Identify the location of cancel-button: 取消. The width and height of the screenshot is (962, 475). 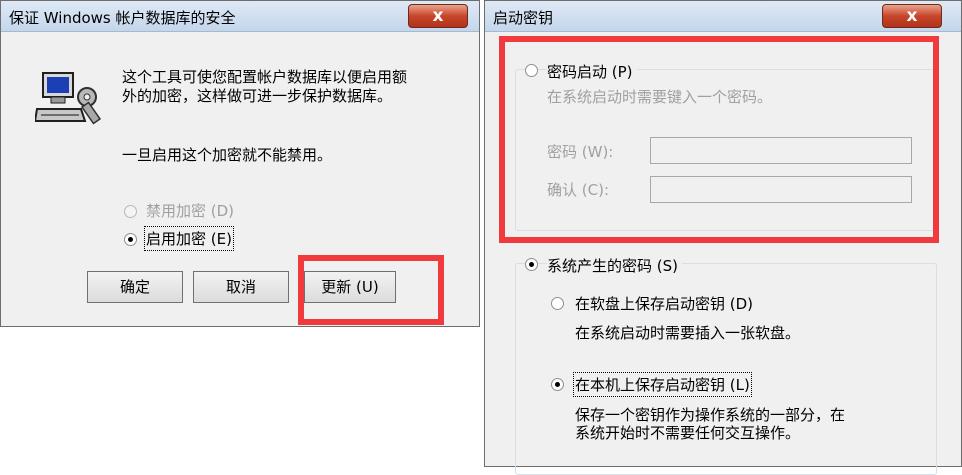
(241, 287).